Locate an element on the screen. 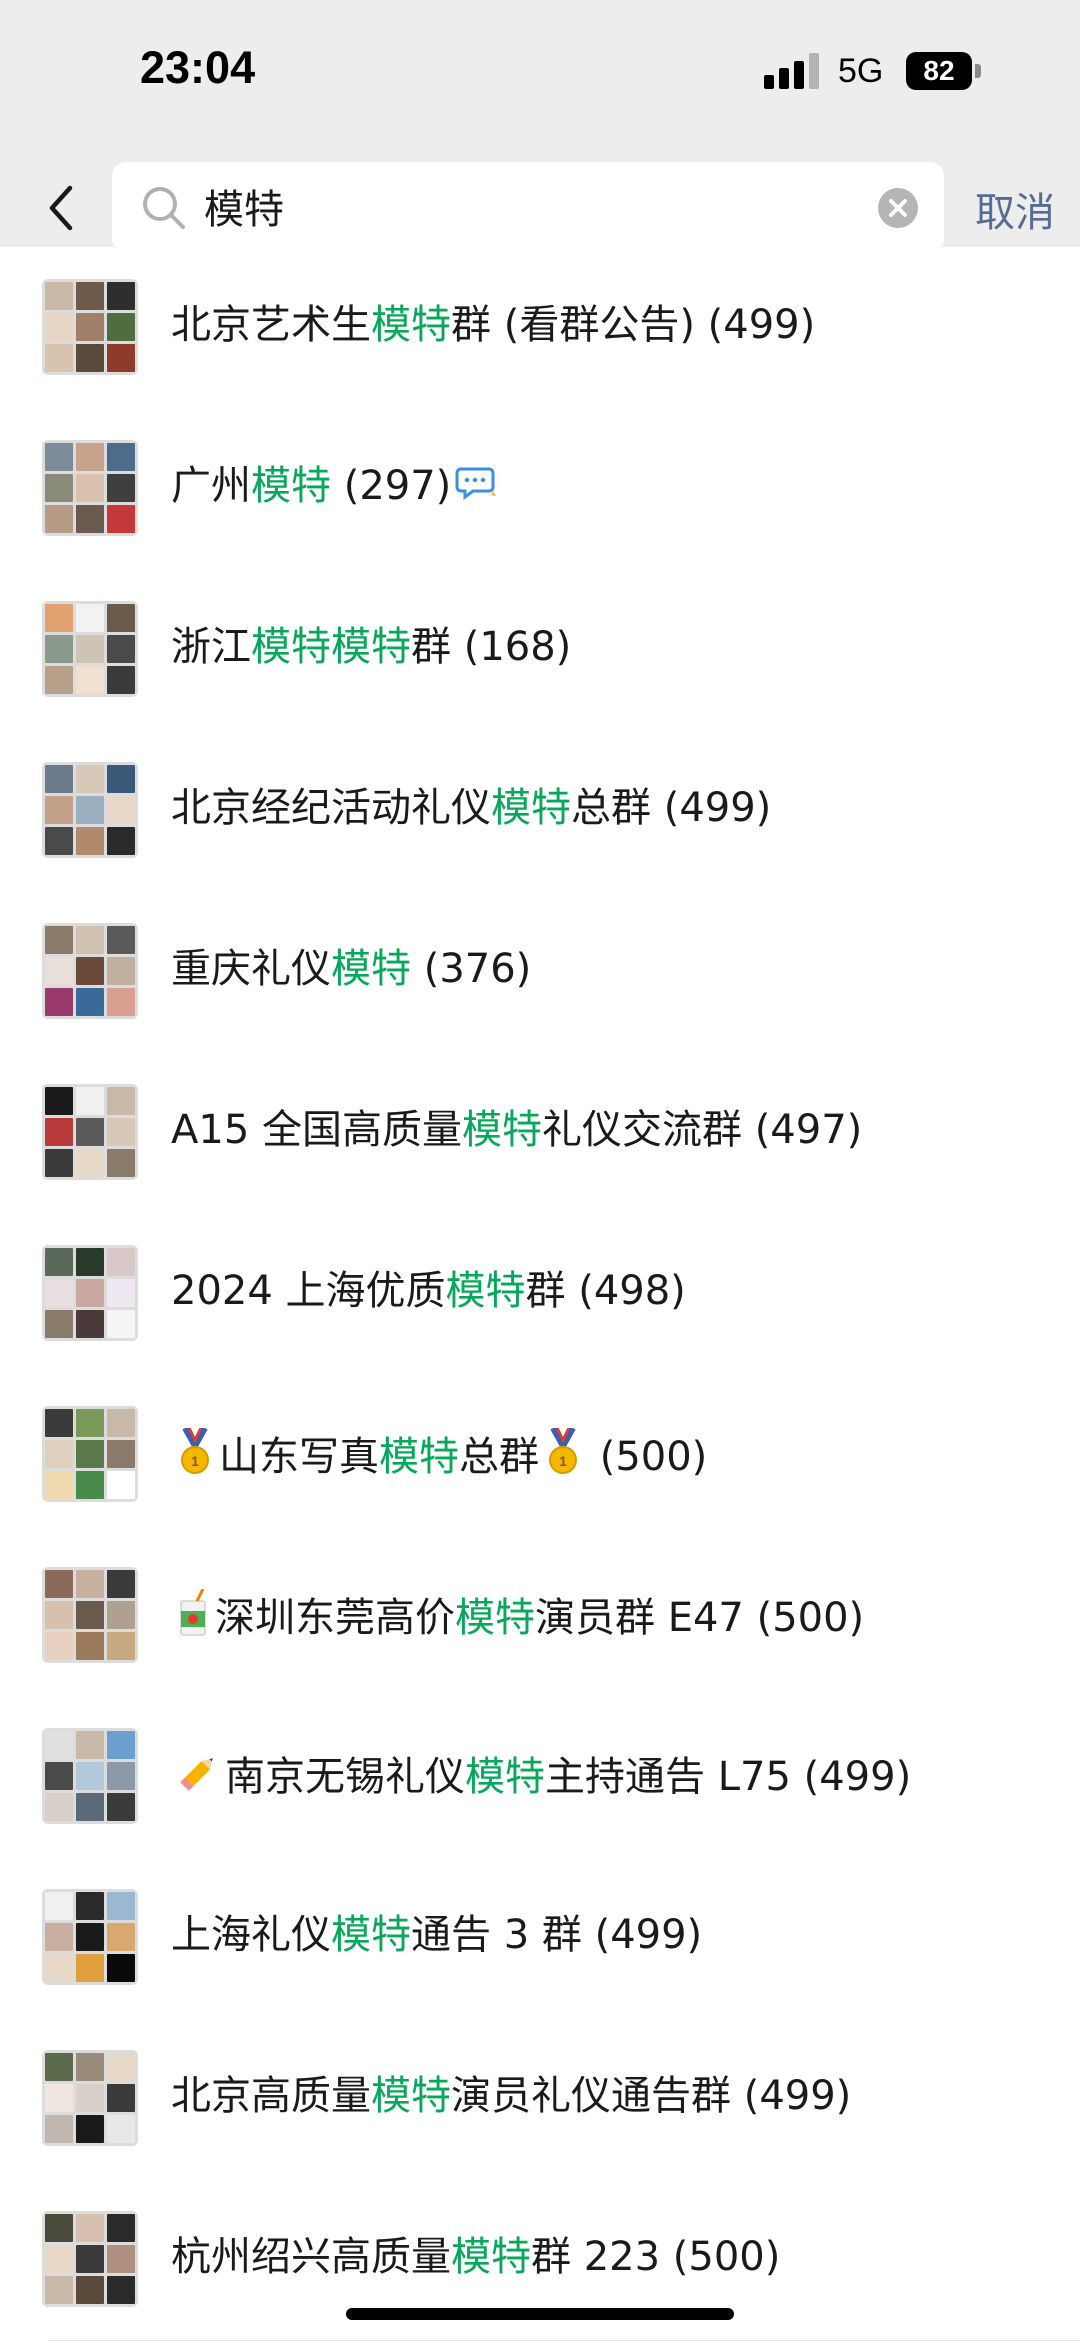  group-name-prefix: 上海礼仪 is located at coordinates (251, 1935).